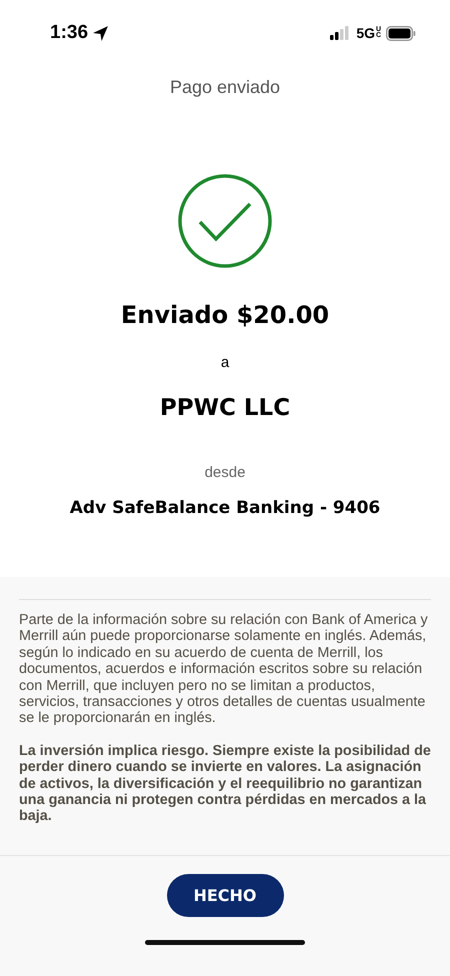 This screenshot has width=450, height=976. Describe the element at coordinates (69, 33) in the screenshot. I see `status-time: 1:36` at that location.